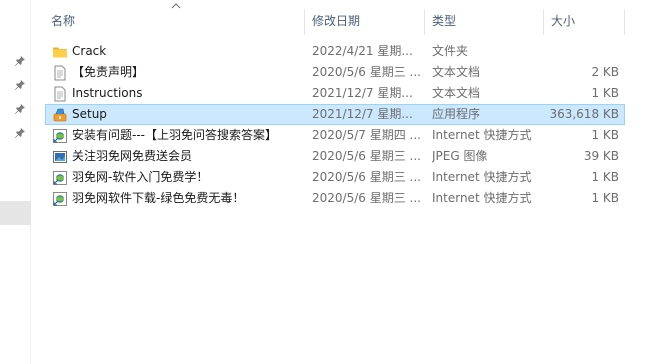 The height and width of the screenshot is (364, 646). I want to click on file-row: Crack 2022/4/21 星期... 文件夹, so click(335, 51).